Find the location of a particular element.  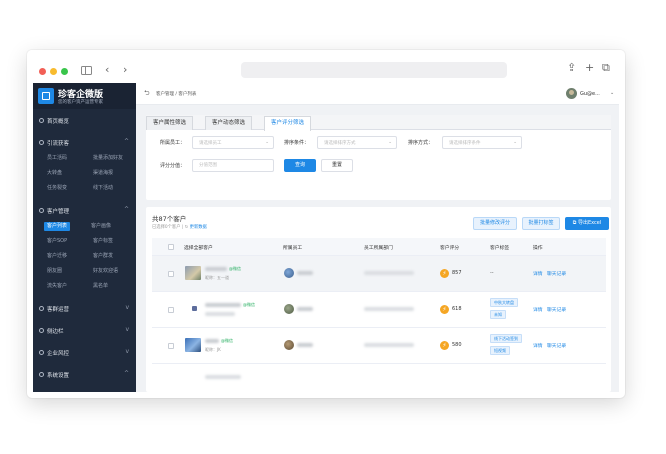

maximize-window-button is located at coordinates (64, 71).